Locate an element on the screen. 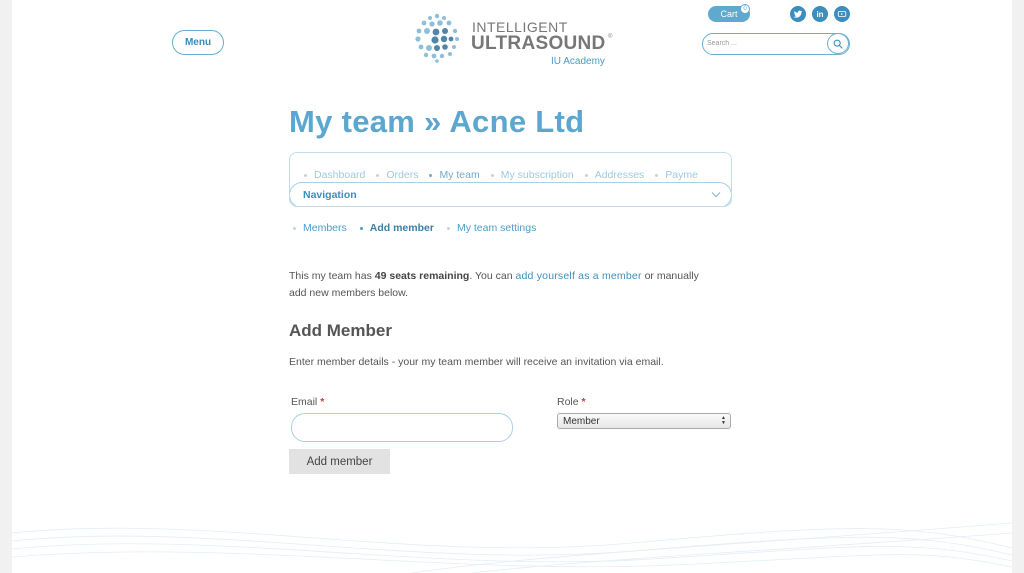 This screenshot has height=573, width=1024. cart-count-badge: 0 is located at coordinates (745, 9).